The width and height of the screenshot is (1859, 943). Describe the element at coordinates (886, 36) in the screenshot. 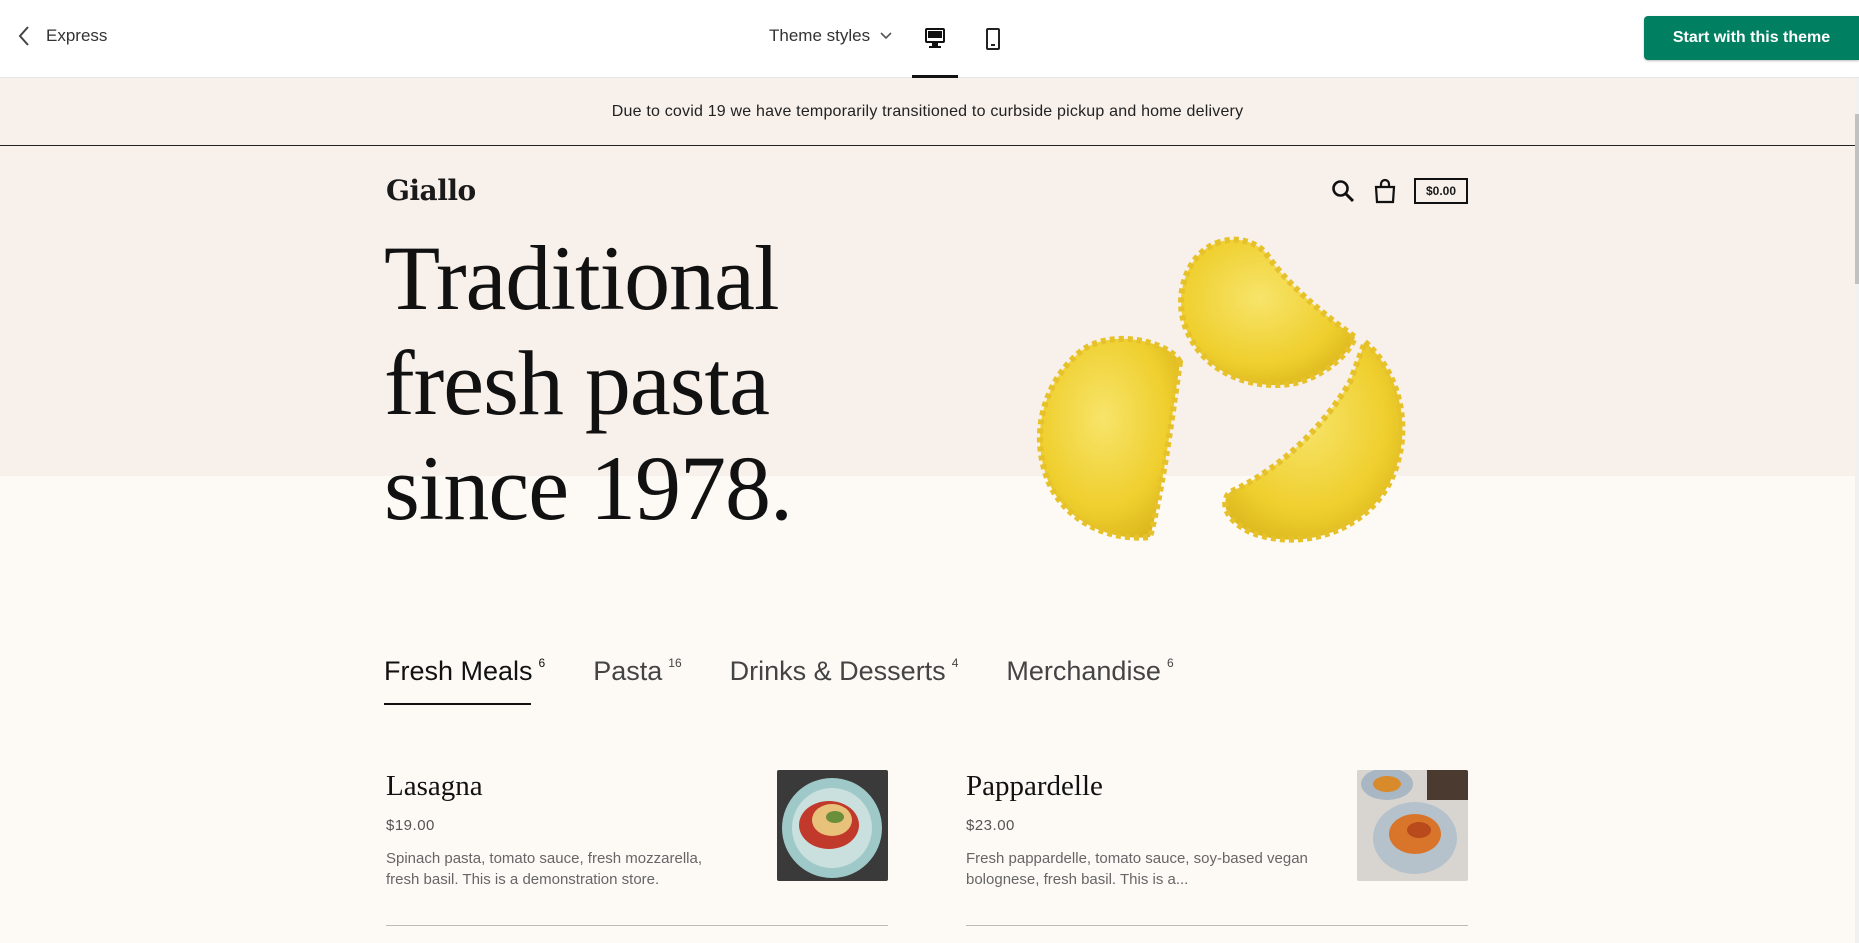

I see `chevron-down-icon` at that location.